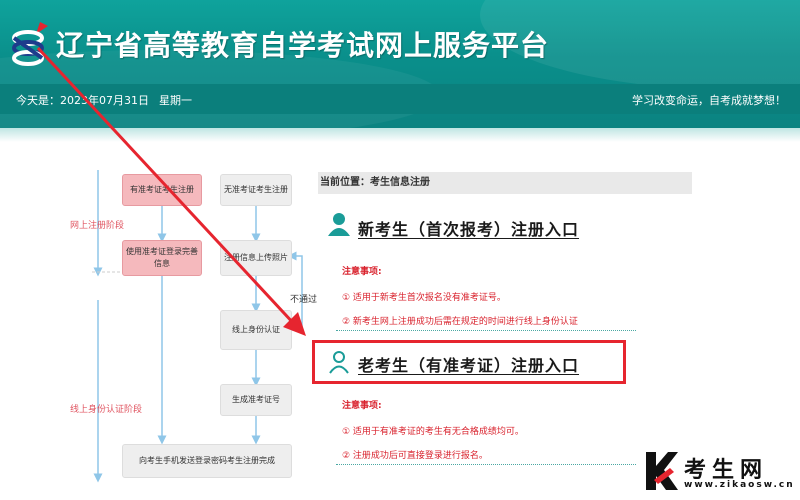  Describe the element at coordinates (362, 272) in the screenshot. I see `new-student-notes-title: 注意事项:` at that location.